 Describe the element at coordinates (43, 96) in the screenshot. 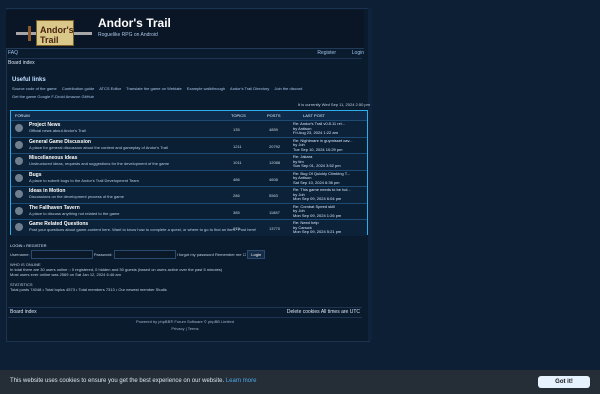

I see `store-link: Google` at that location.